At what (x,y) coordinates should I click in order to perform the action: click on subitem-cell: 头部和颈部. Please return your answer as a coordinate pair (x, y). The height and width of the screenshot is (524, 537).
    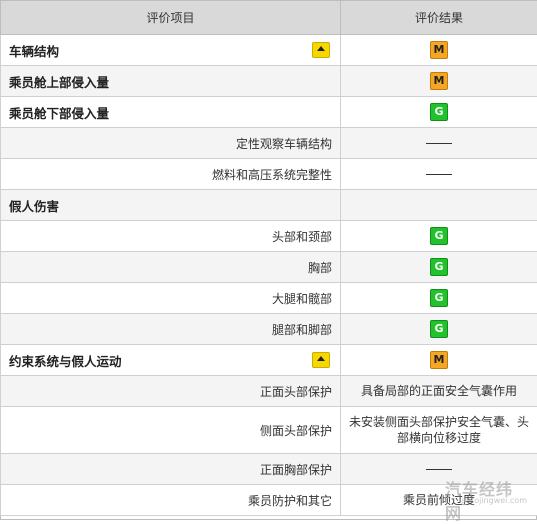
    Looking at the image, I should click on (171, 236).